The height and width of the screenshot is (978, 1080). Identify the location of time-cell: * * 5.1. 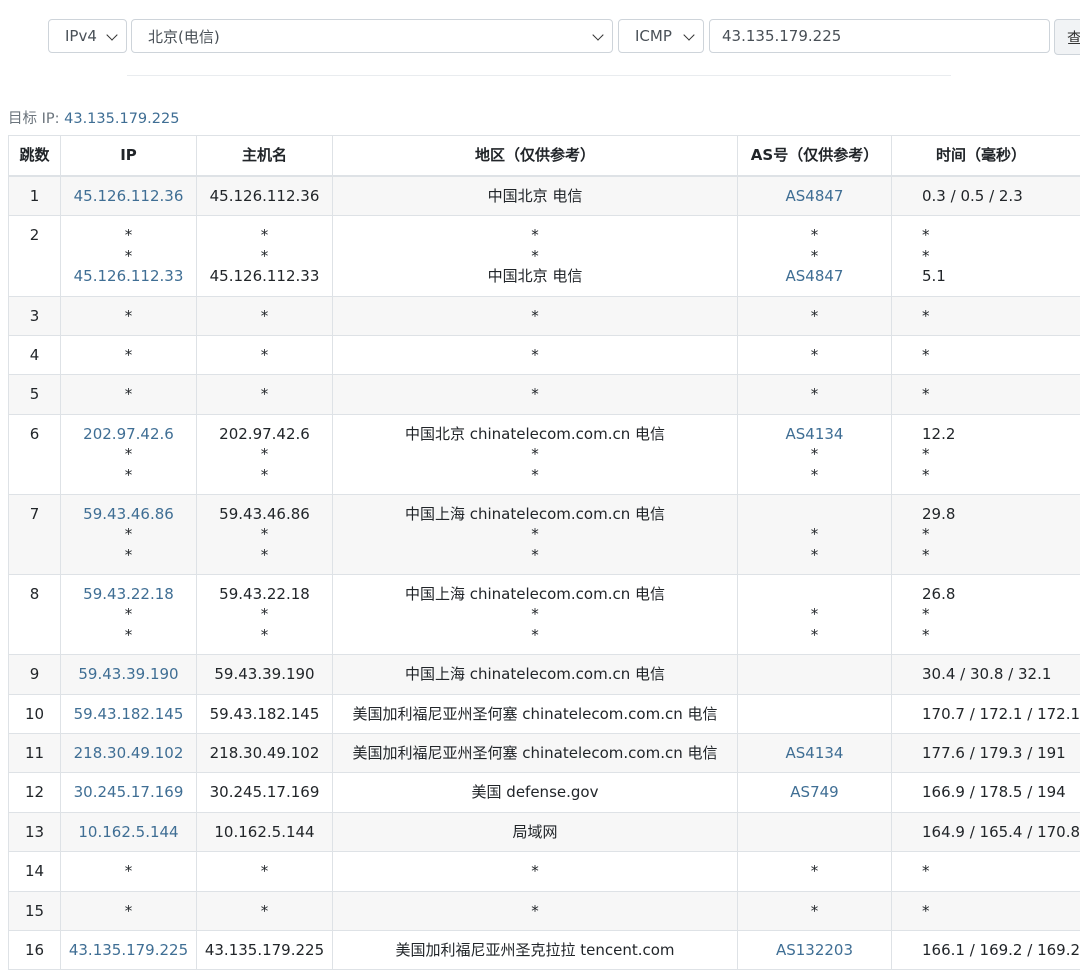
(985, 256).